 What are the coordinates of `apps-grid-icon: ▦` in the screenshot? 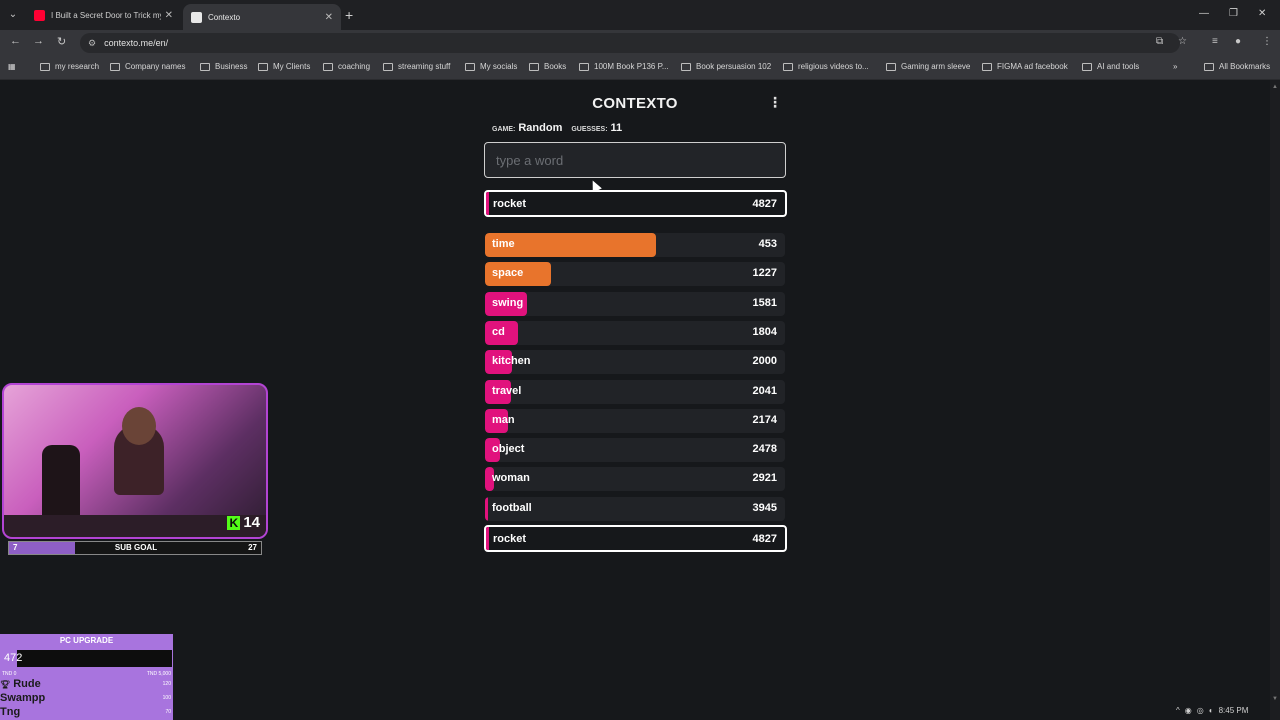 It's located at (12, 66).